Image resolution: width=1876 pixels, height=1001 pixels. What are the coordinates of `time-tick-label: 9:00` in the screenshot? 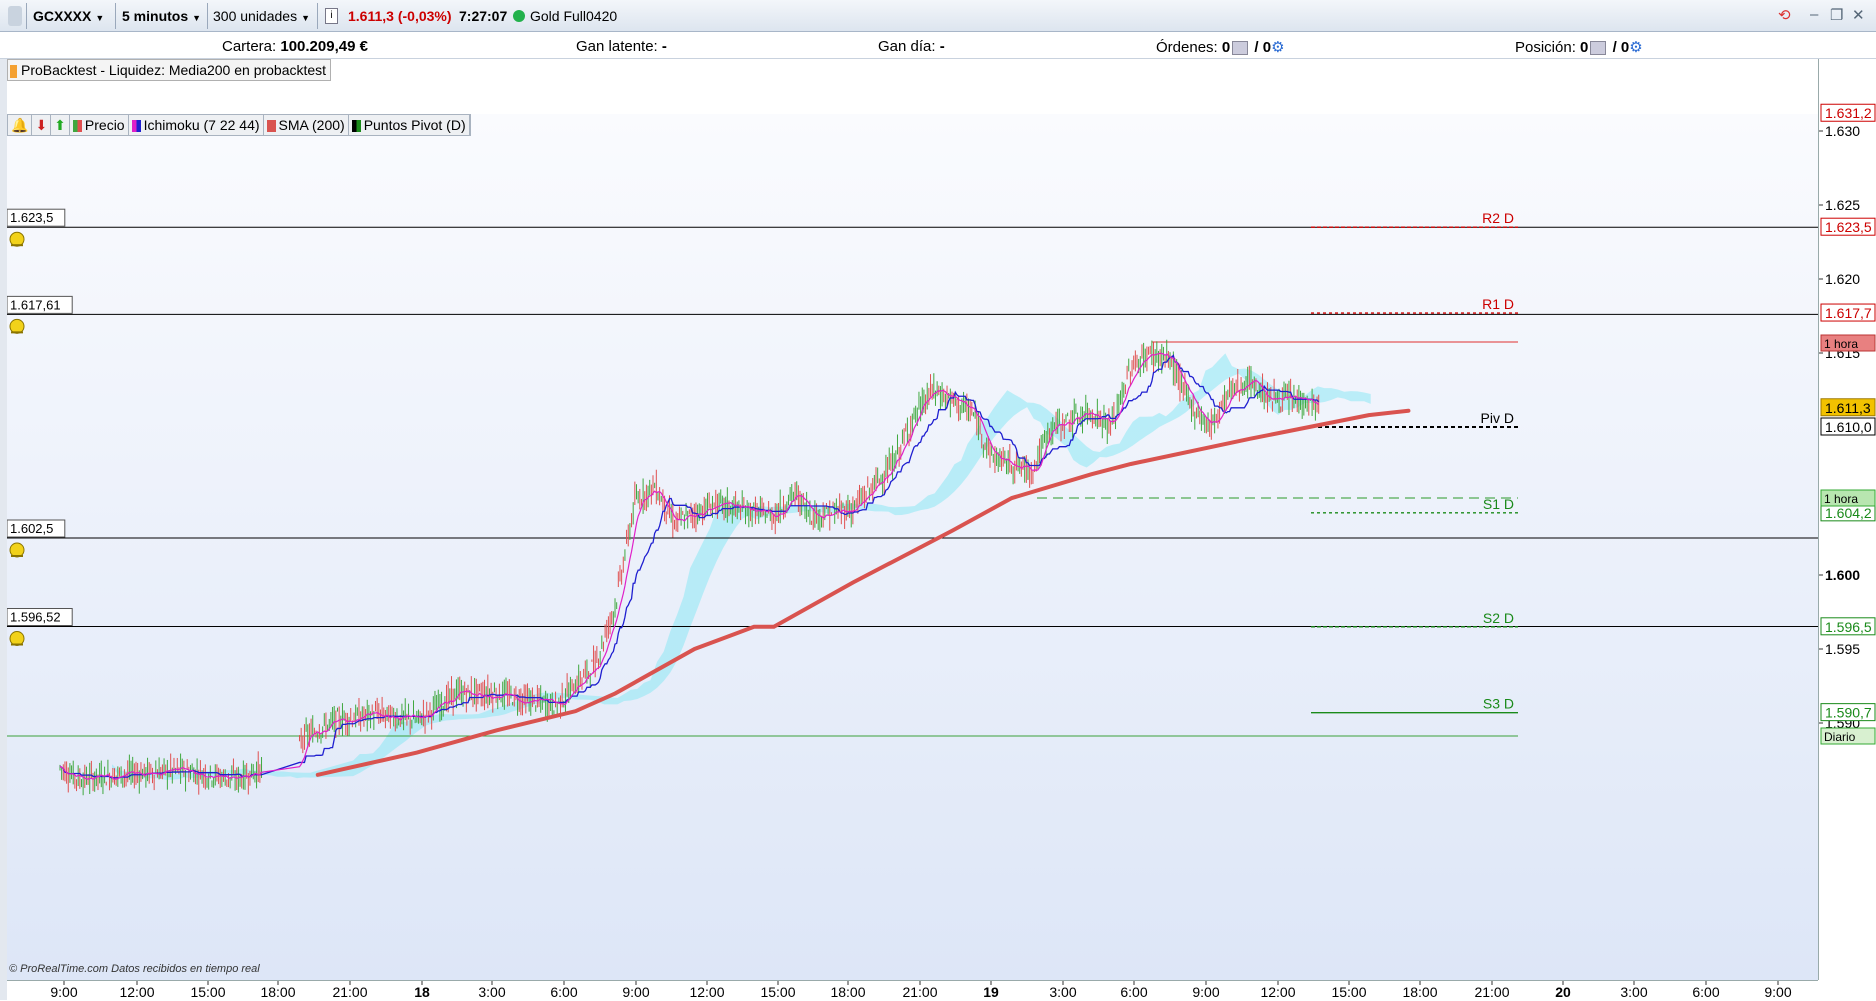 It's located at (1205, 992).